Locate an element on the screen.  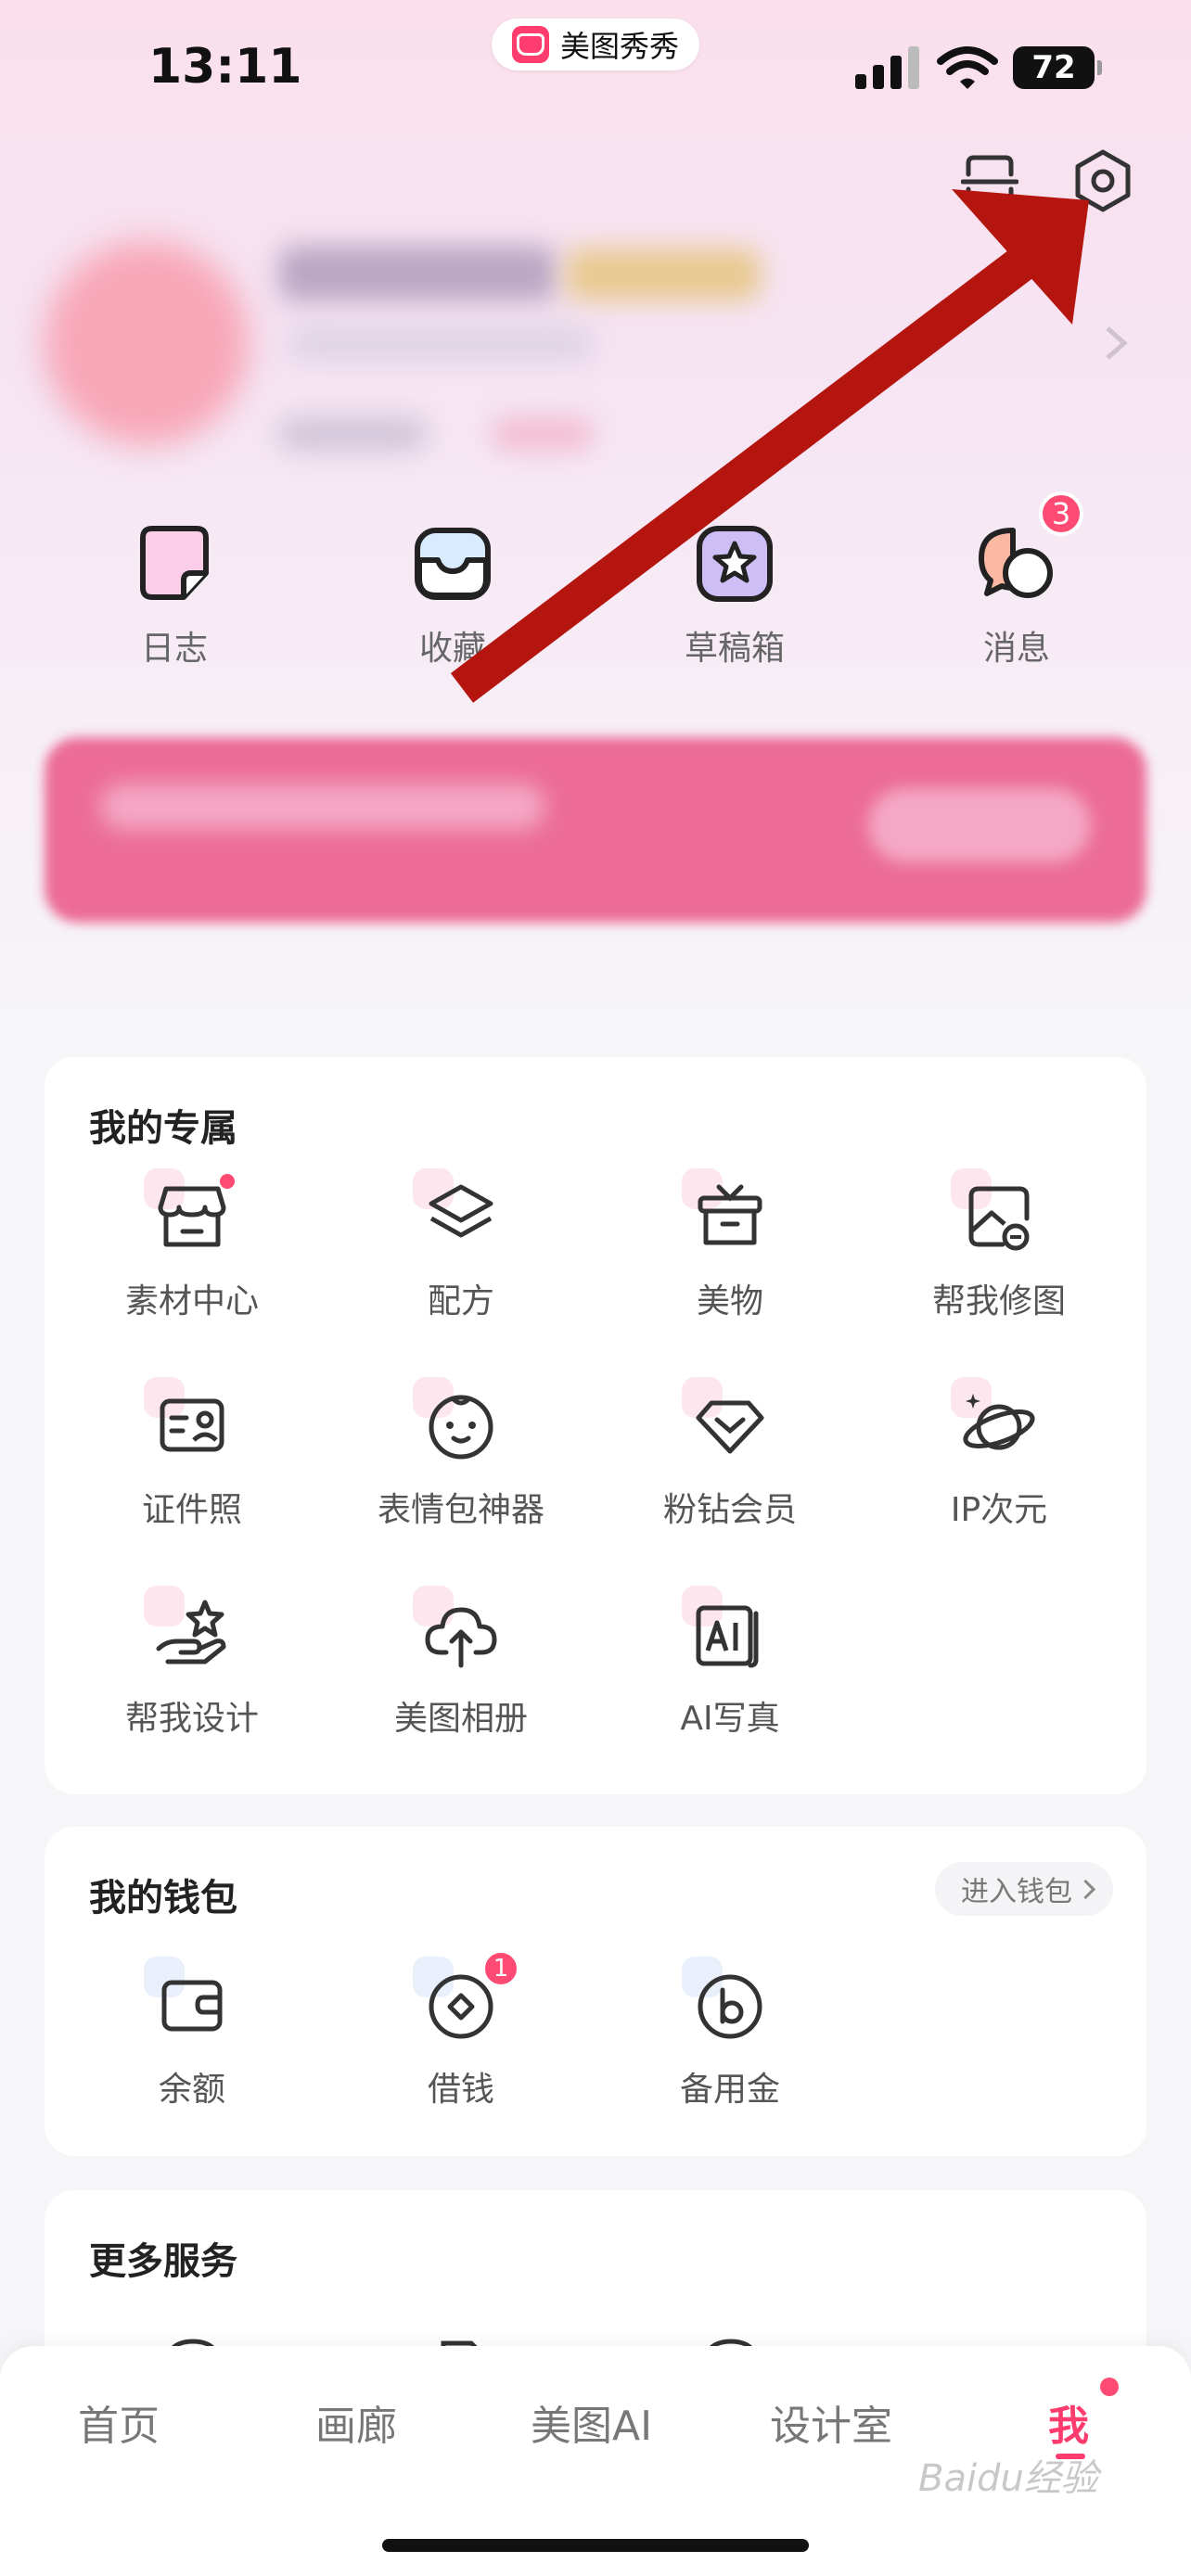
me-tab-dot is located at coordinates (1110, 2387).